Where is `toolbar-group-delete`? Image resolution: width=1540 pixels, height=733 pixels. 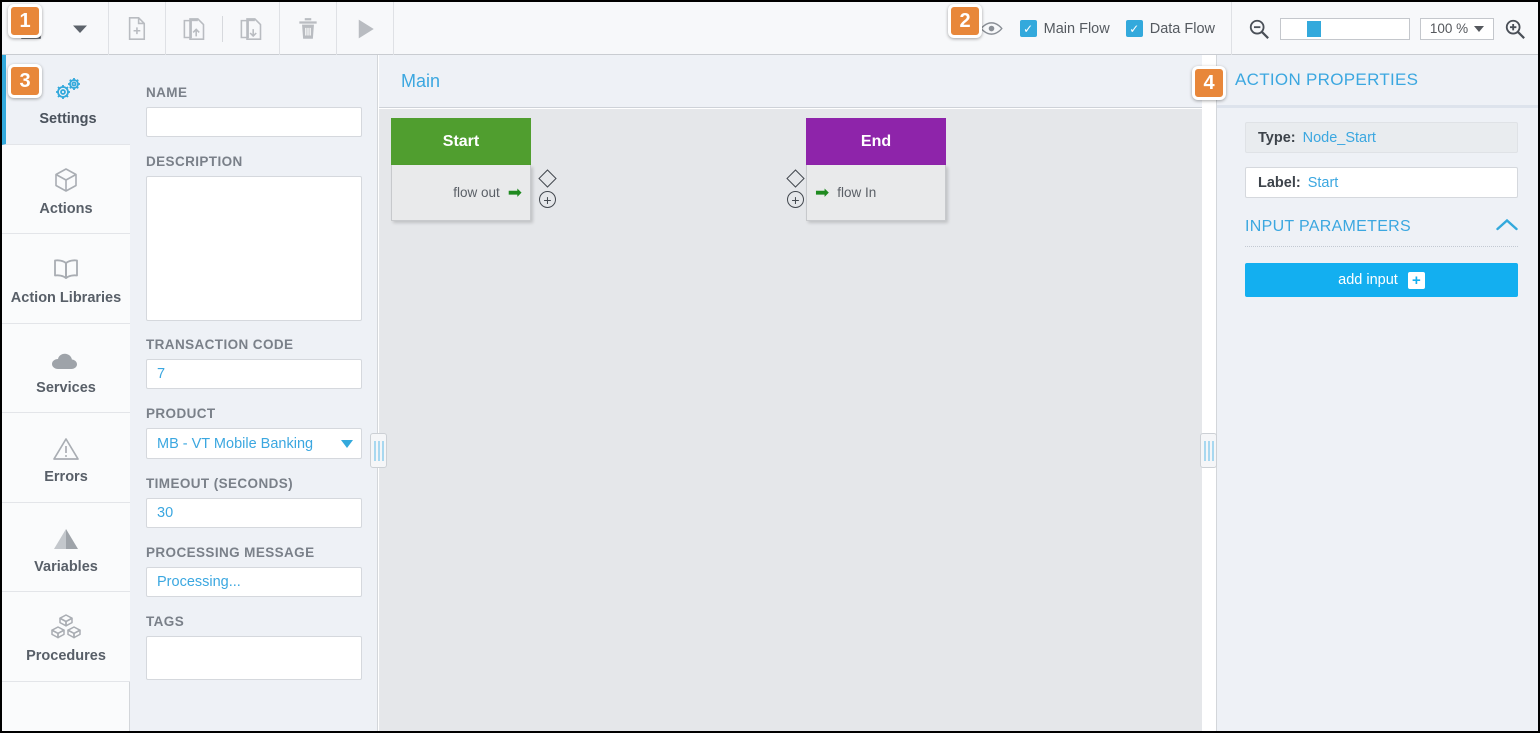
toolbar-group-delete is located at coordinates (308, 28).